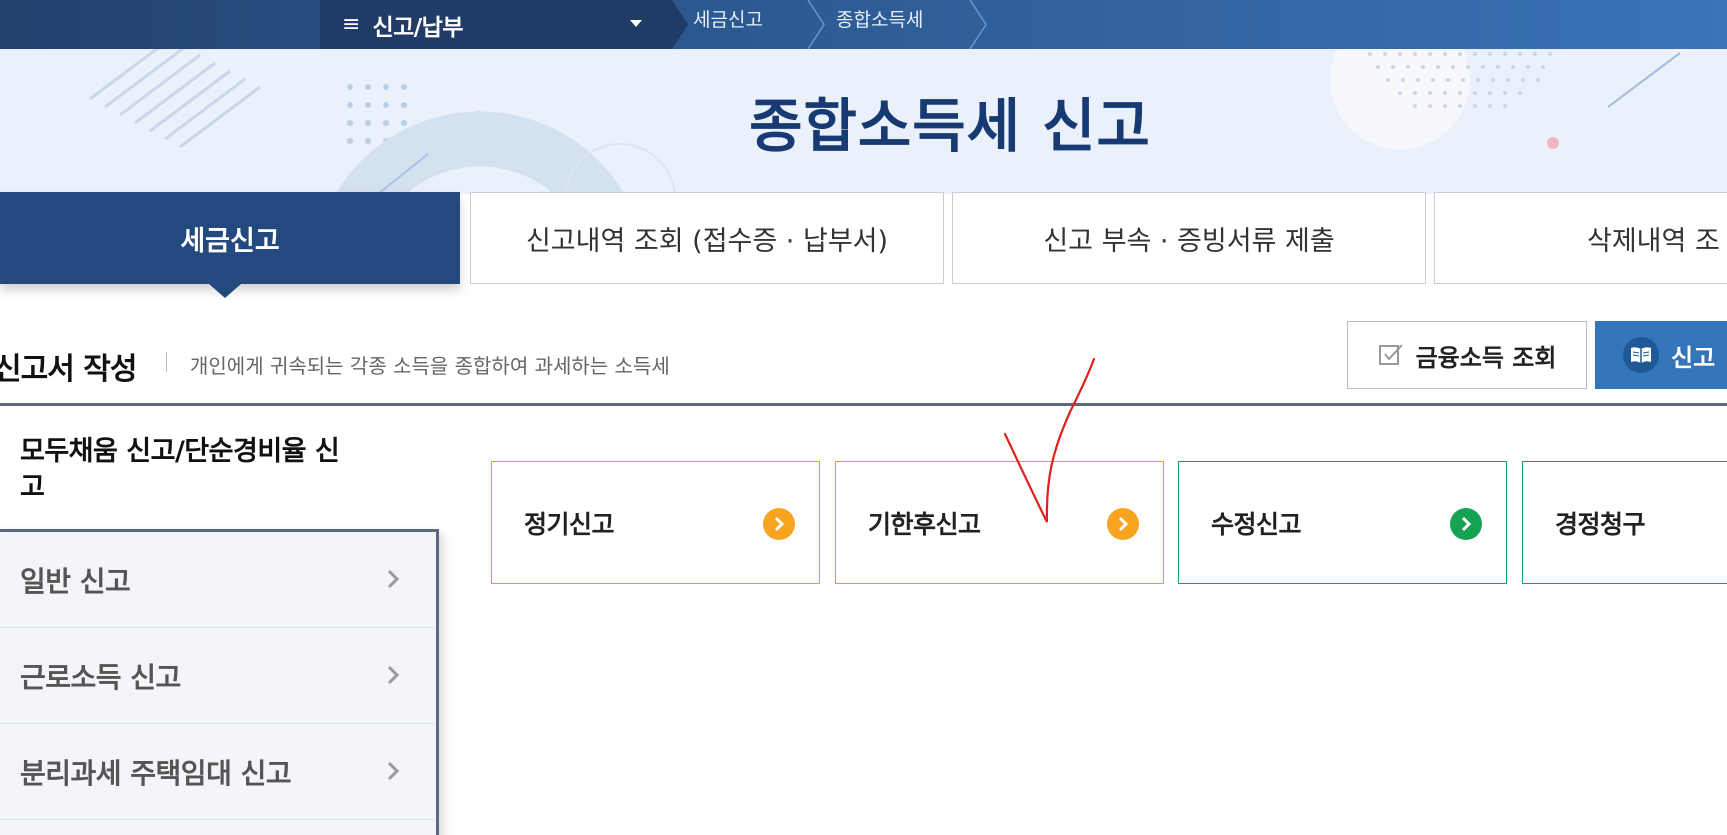 The height and width of the screenshot is (835, 1727). I want to click on card-regular-filing: 정기신고, so click(655, 522).